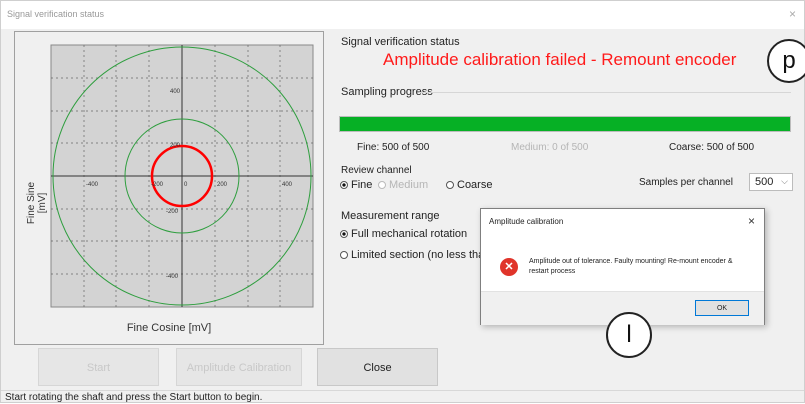  Describe the element at coordinates (771, 182) in the screenshot. I see `samples-per-channel-select: 500 ⌵` at that location.